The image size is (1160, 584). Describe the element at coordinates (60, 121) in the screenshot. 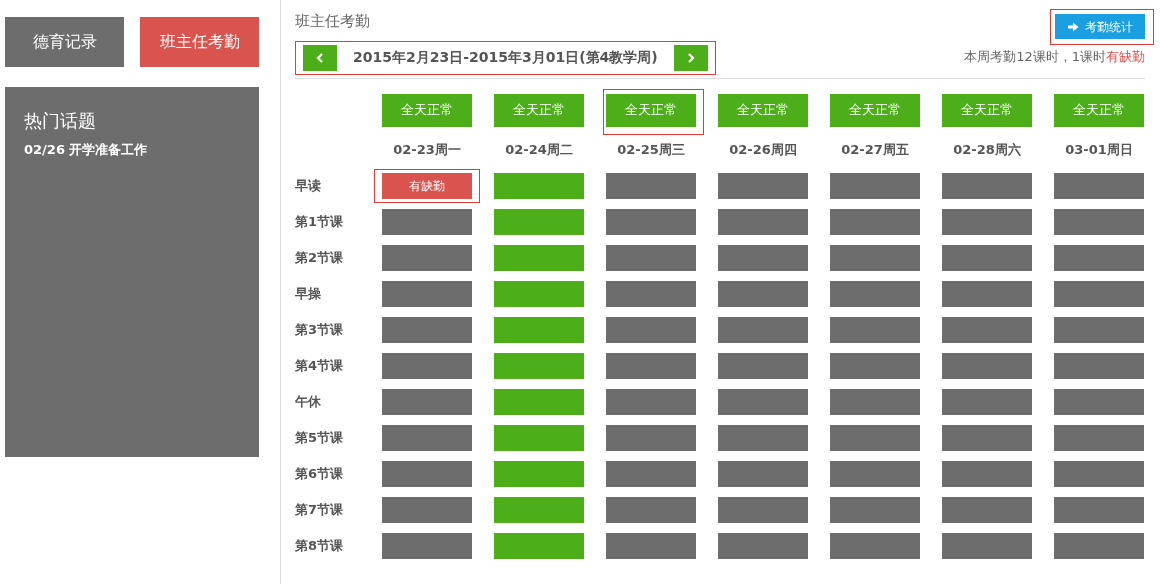

I see `panel-title: 热门话题` at that location.